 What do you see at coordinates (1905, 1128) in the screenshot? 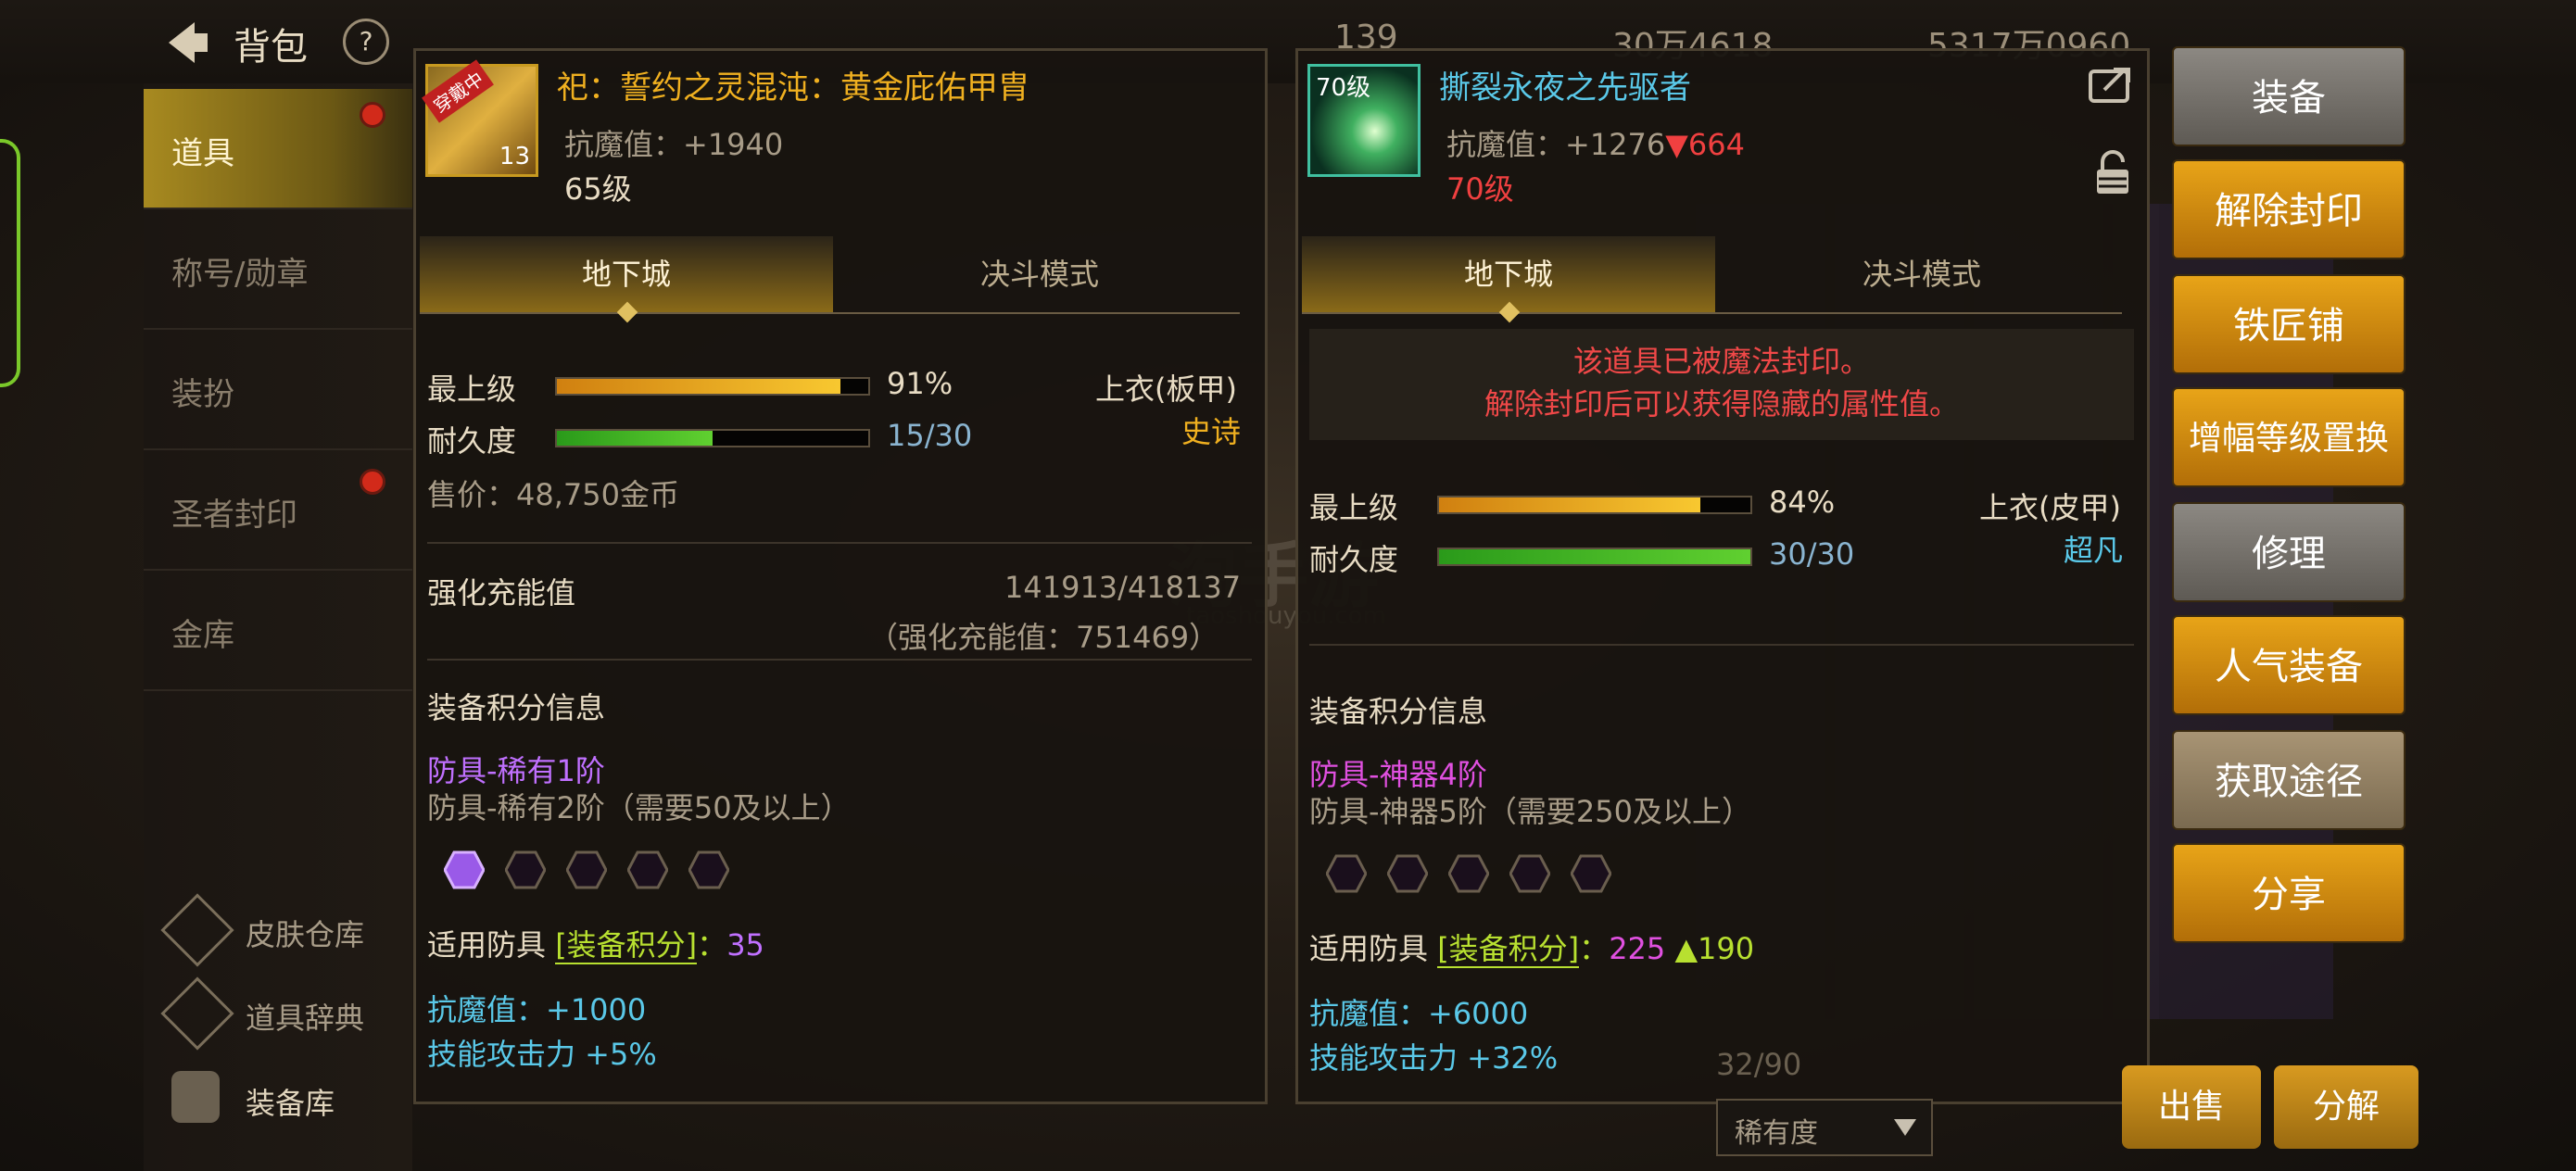
I see `chevron-down-icon` at bounding box center [1905, 1128].